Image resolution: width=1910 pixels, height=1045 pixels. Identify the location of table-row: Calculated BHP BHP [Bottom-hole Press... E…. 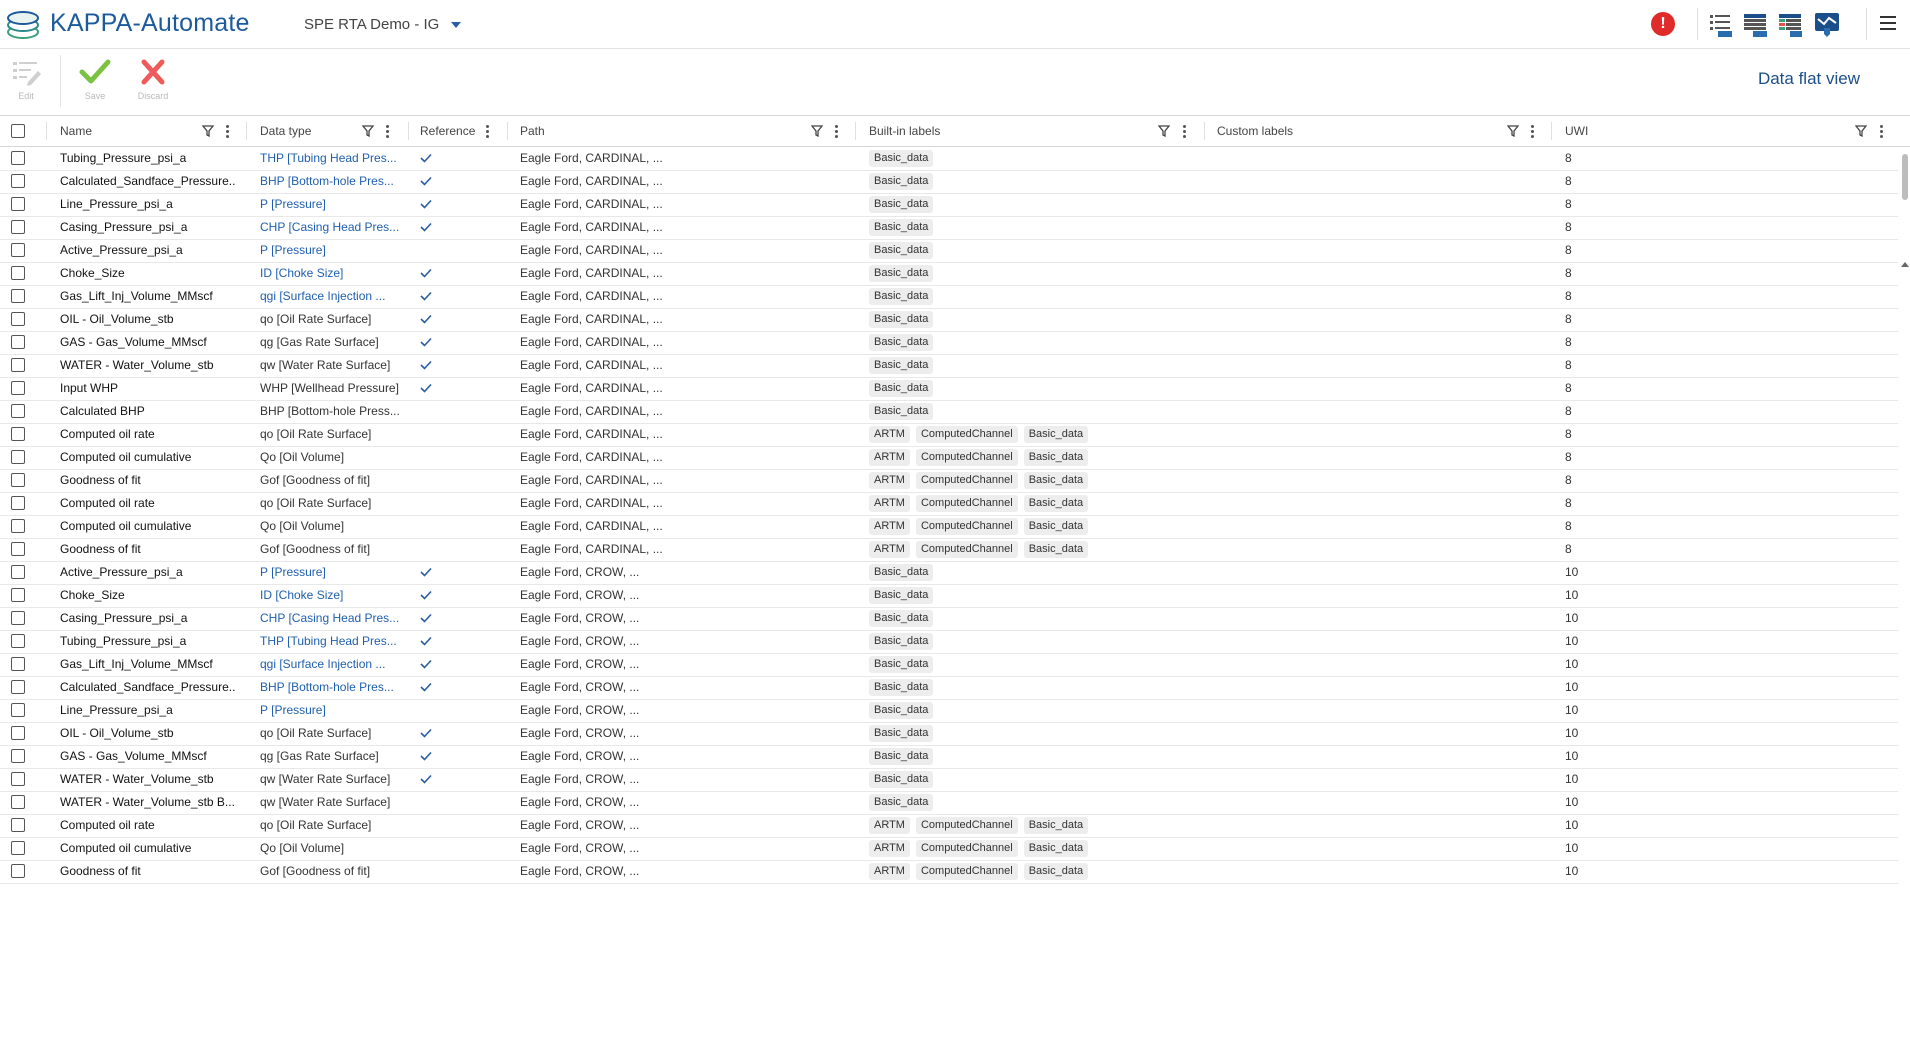
(949, 412).